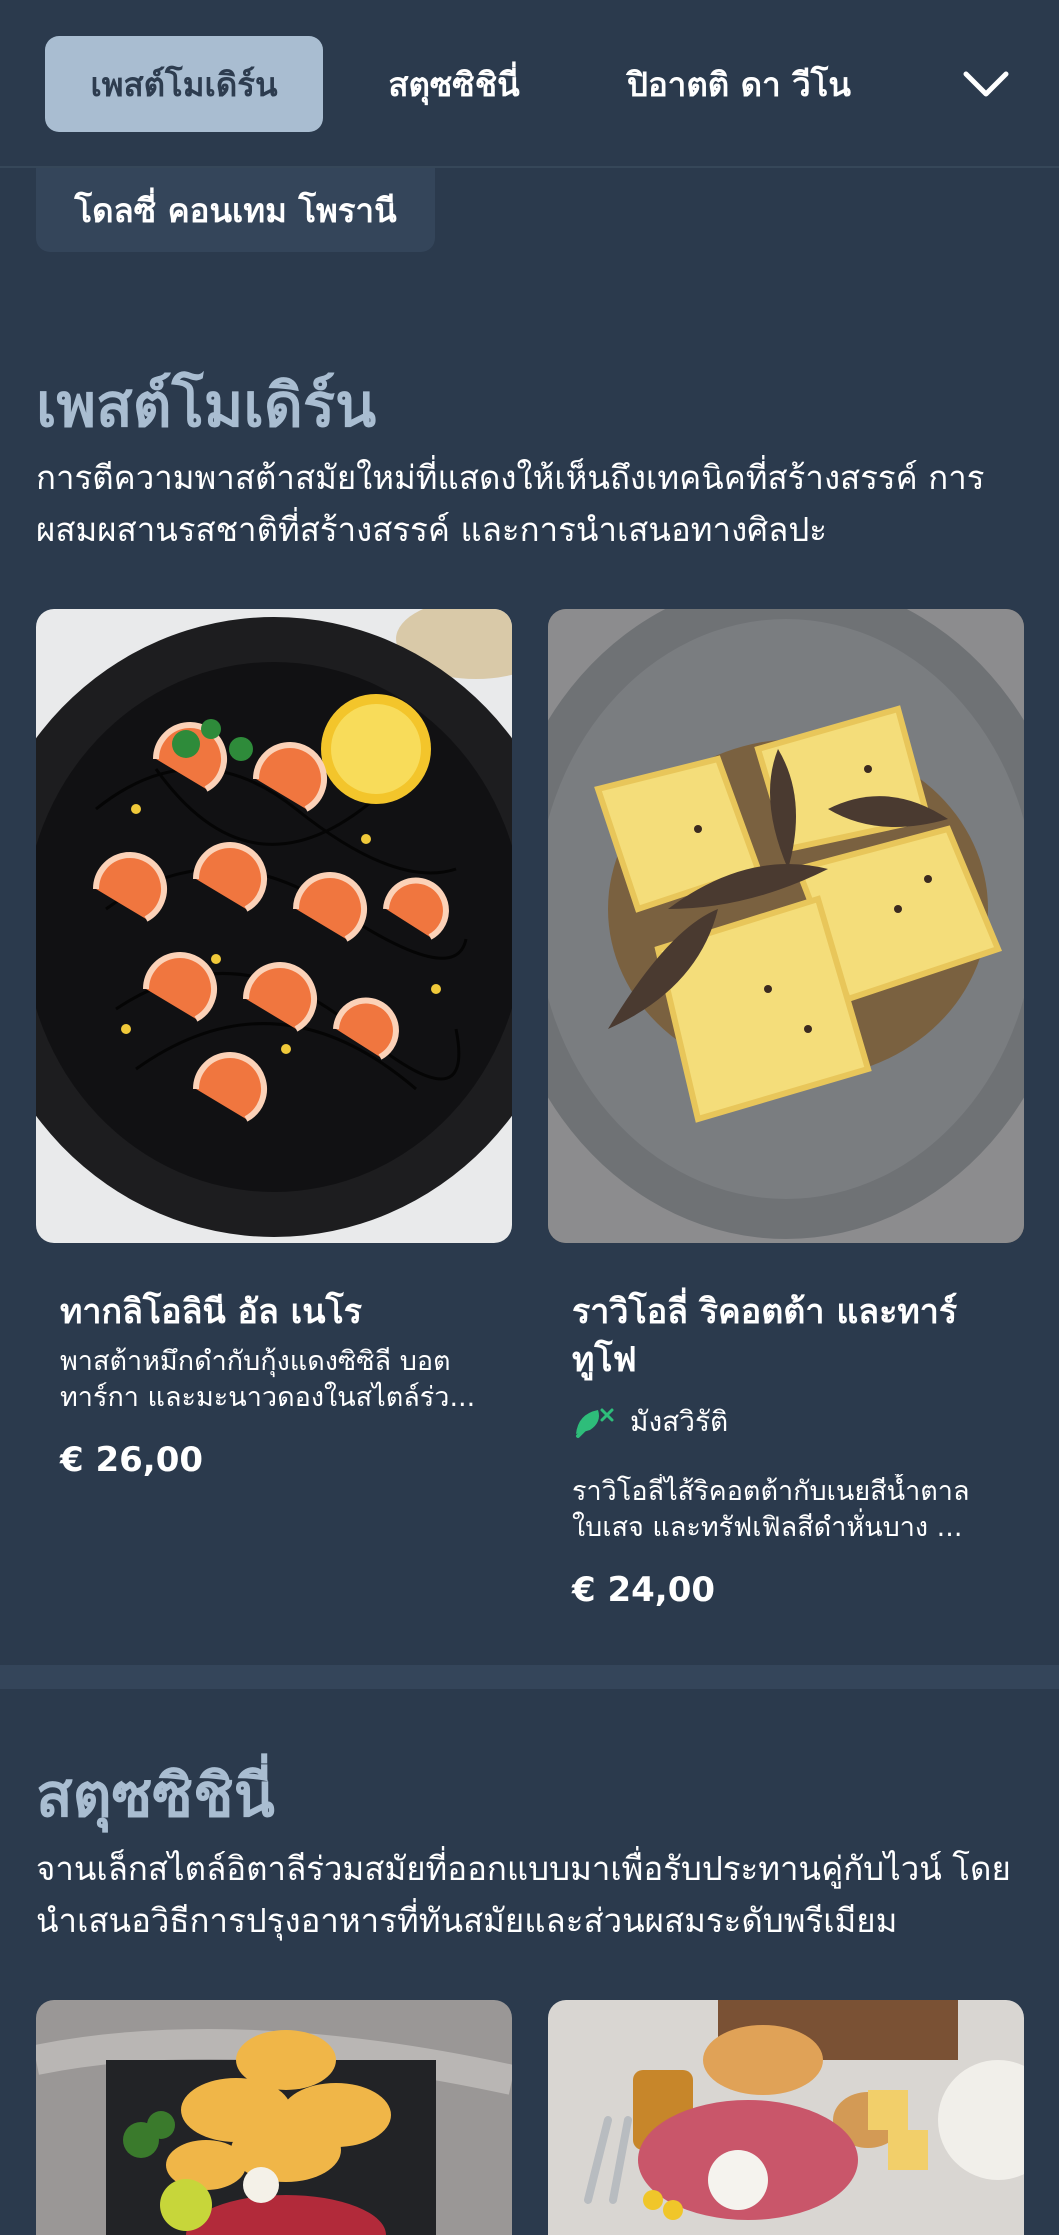  What do you see at coordinates (786, 926) in the screenshot?
I see `dish-image-ravioli` at bounding box center [786, 926].